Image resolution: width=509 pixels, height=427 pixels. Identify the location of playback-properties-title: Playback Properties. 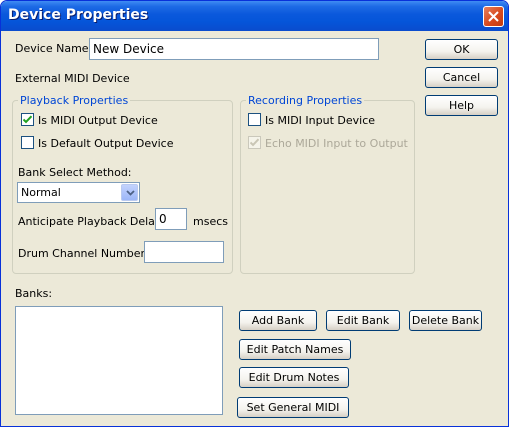
(74, 100).